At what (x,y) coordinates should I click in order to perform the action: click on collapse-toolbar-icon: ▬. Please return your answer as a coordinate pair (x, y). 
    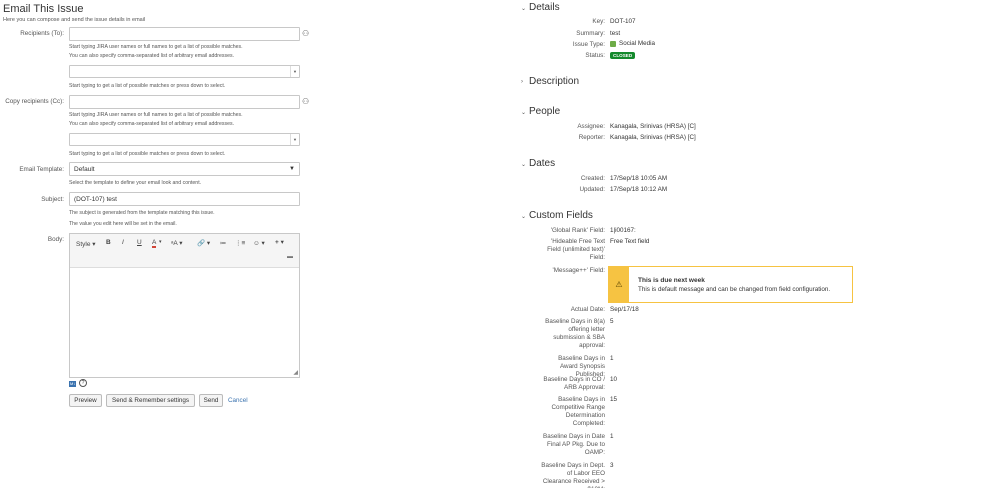
    Looking at the image, I should click on (290, 257).